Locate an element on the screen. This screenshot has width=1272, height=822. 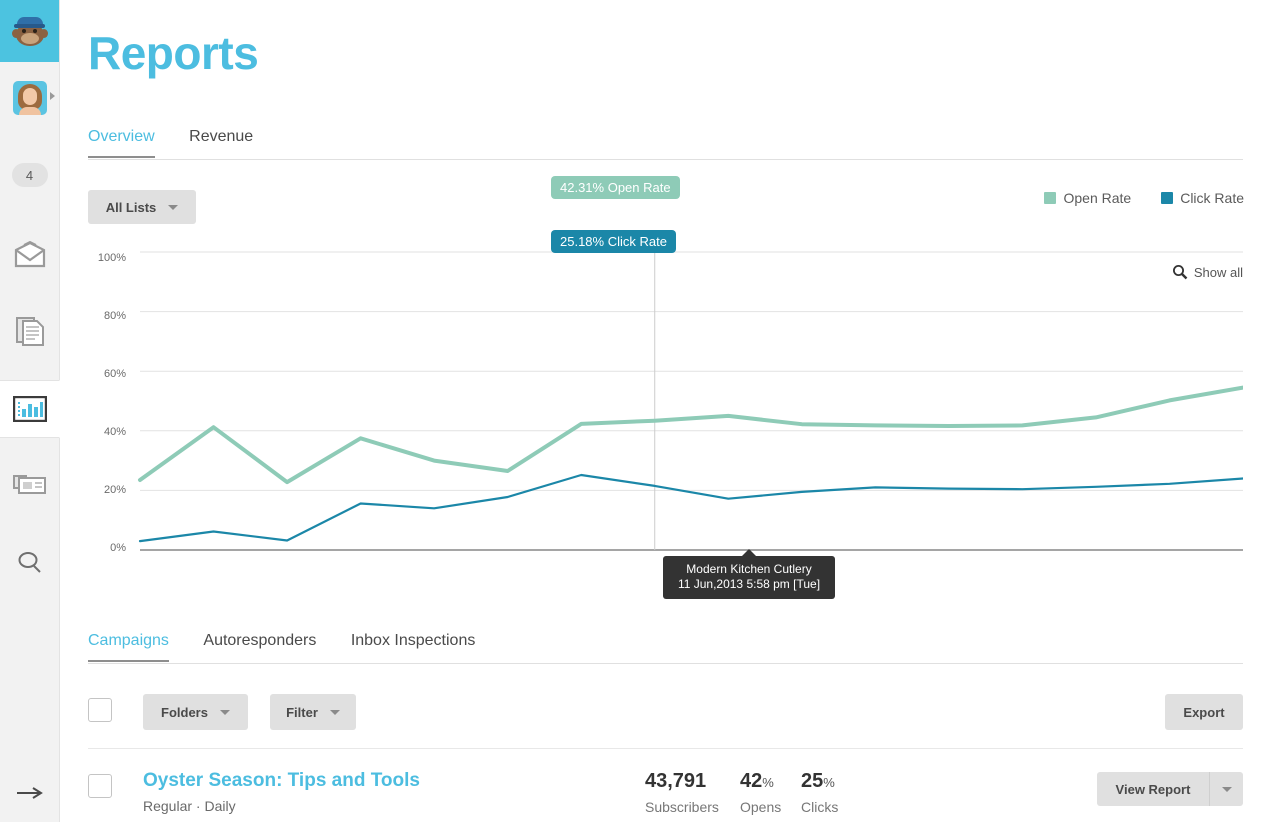
view-report-button: View Report is located at coordinates (1153, 789).